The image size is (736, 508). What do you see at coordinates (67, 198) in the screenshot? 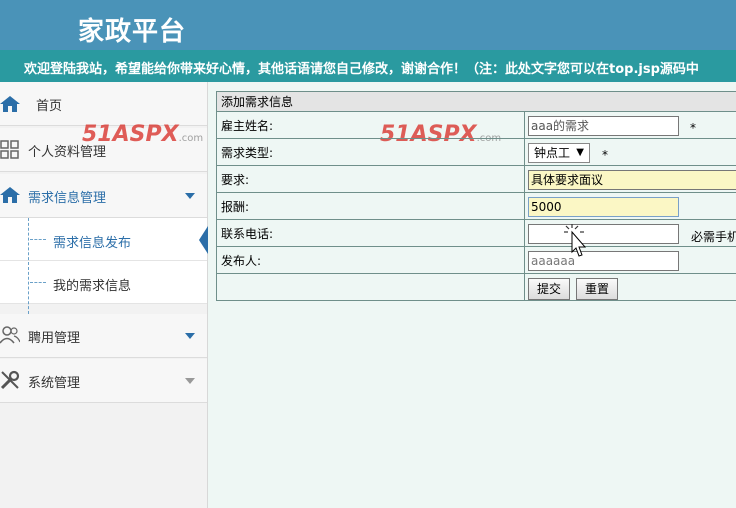
I see `sidebar-item-label: 需求信息管理` at bounding box center [67, 198].